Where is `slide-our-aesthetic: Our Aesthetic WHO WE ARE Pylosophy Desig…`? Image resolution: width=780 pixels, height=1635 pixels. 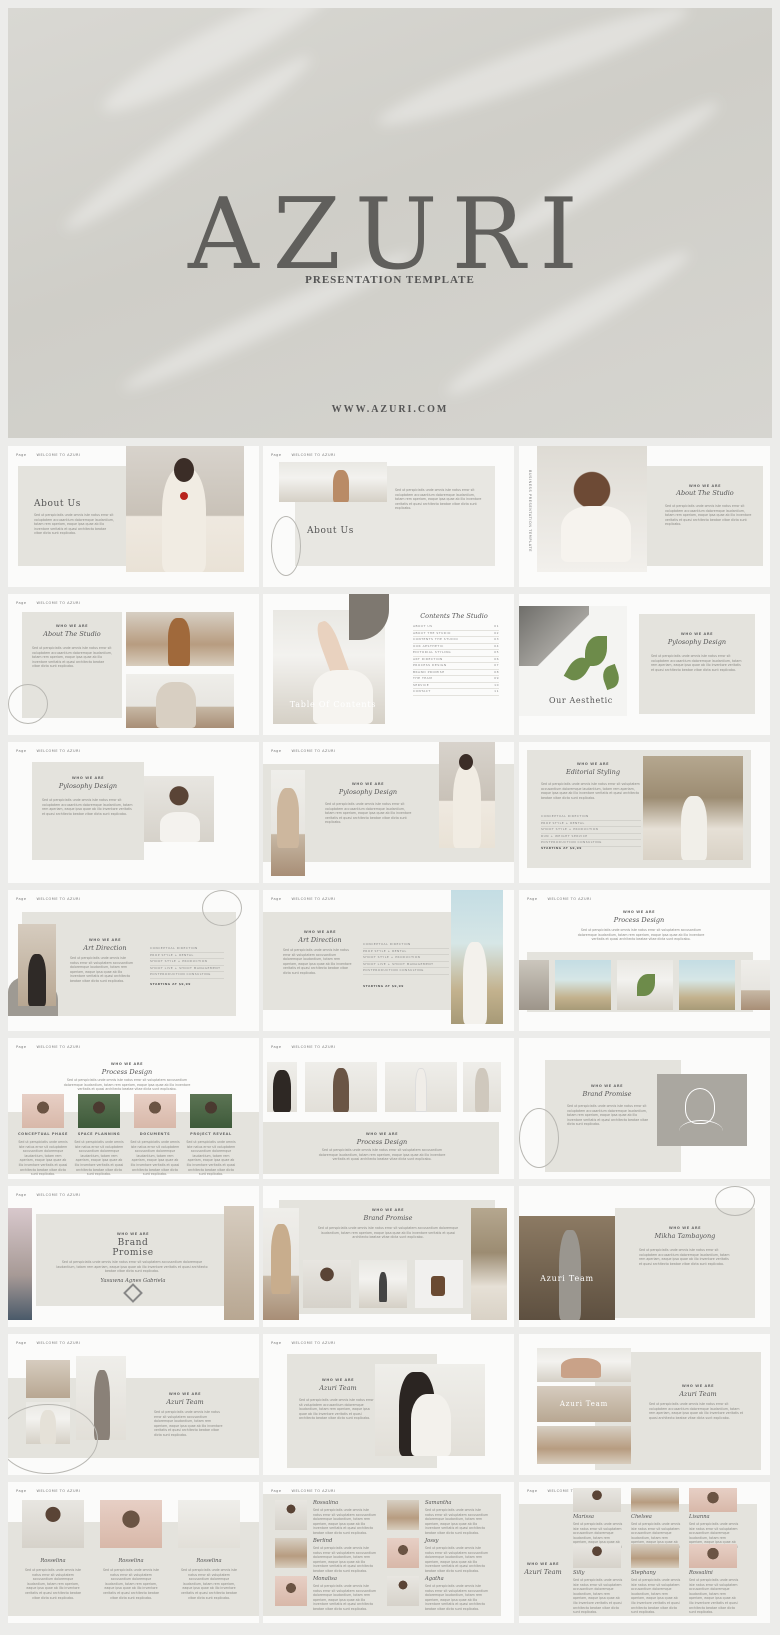 slide-our-aesthetic: Our Aesthetic WHO WE ARE Pylosophy Desig… is located at coordinates (644, 664).